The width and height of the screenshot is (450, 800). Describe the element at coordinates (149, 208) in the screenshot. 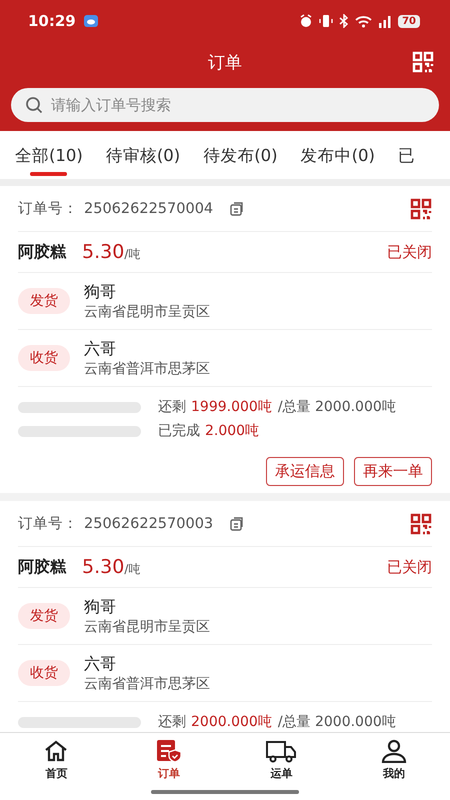

I see `order-number: 25062622570004` at that location.